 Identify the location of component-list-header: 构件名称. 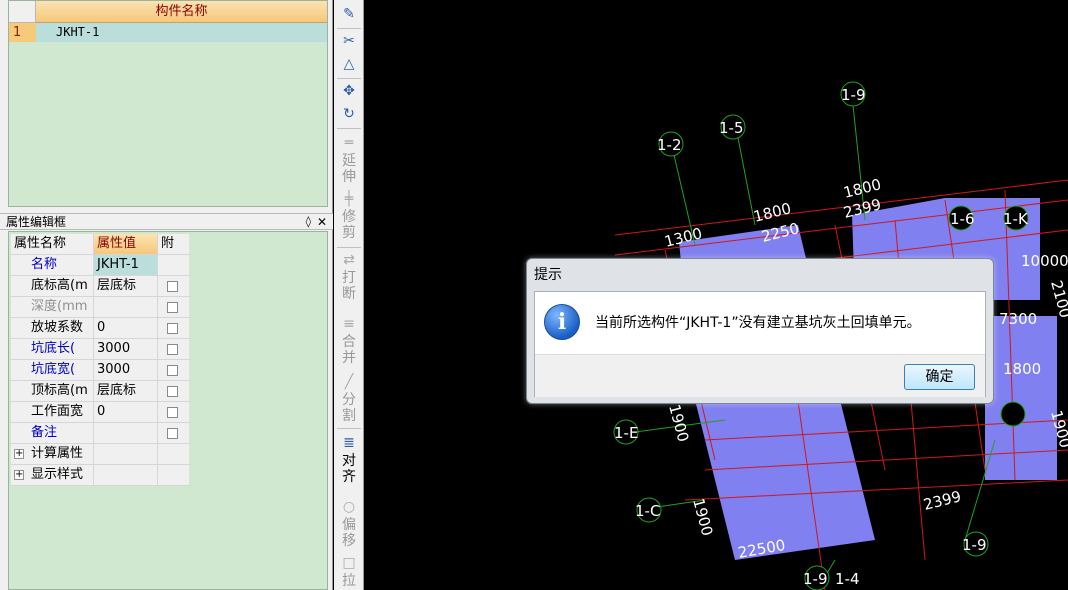
(168, 12).